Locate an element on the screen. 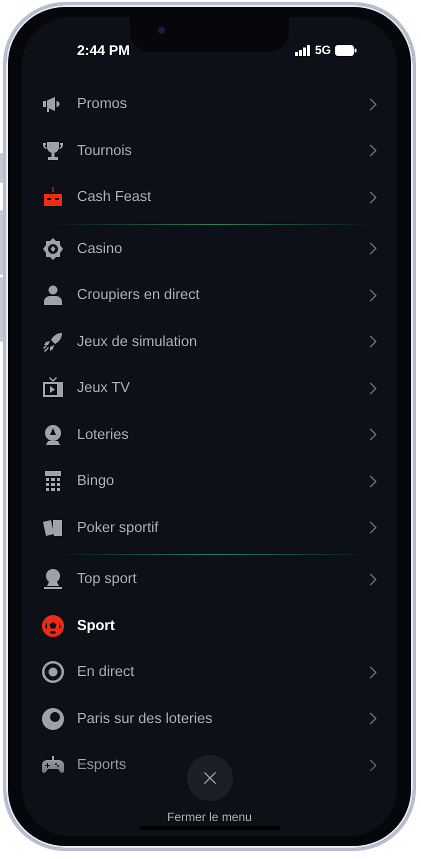  chip-icon is located at coordinates (53, 248).